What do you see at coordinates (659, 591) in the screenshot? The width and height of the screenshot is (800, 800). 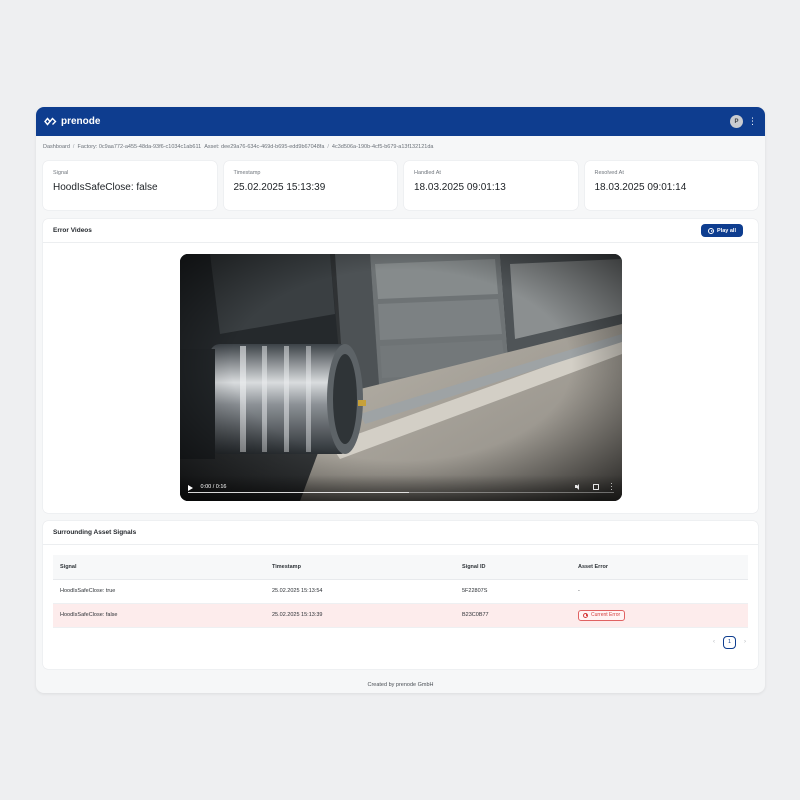 I see `cell-asset-error: -` at bounding box center [659, 591].